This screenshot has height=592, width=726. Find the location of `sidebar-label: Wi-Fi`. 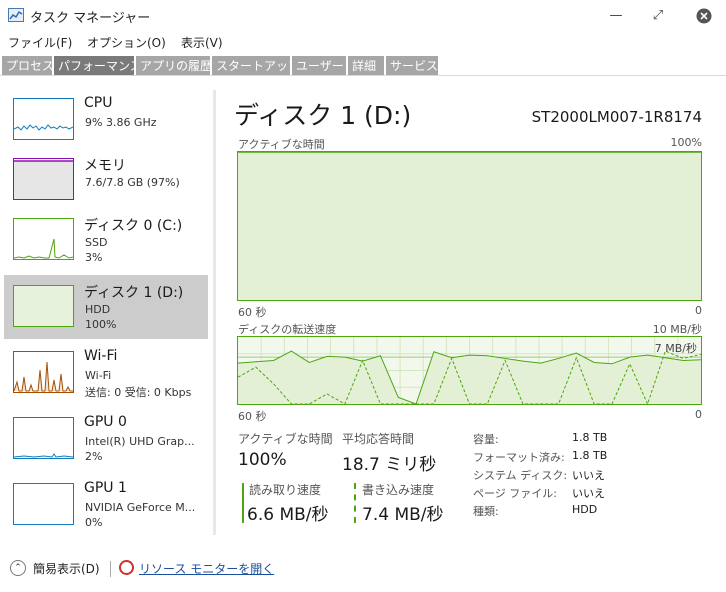

sidebar-label: Wi-Fi is located at coordinates (101, 356).